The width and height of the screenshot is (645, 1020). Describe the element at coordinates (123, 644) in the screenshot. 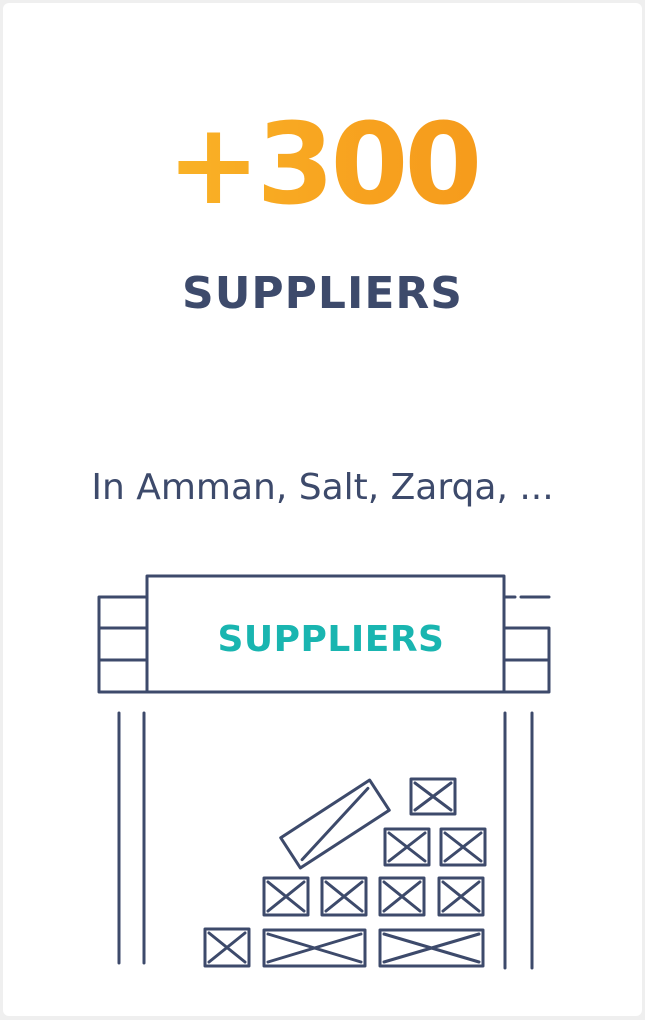

I see `left-planks` at that location.